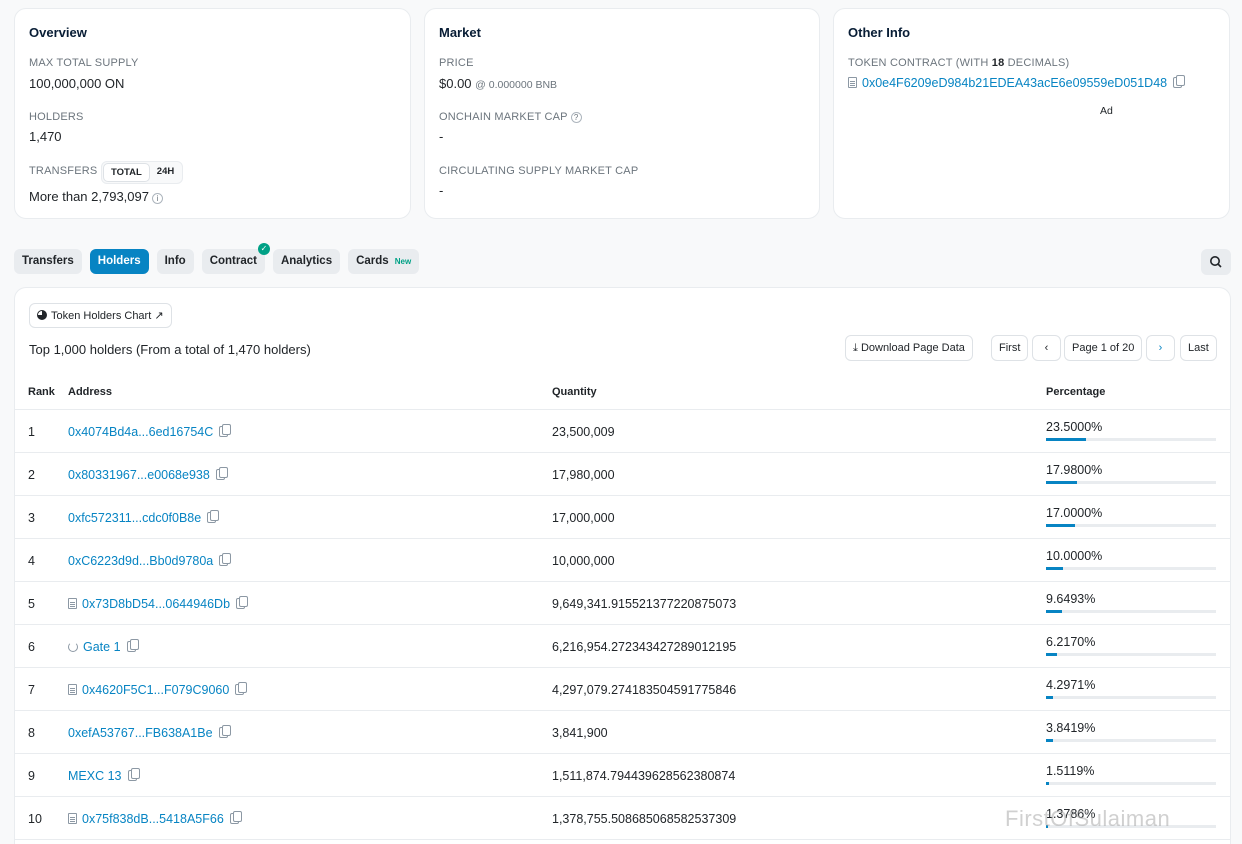  What do you see at coordinates (157, 198) in the screenshot?
I see `info-icon: i` at bounding box center [157, 198].